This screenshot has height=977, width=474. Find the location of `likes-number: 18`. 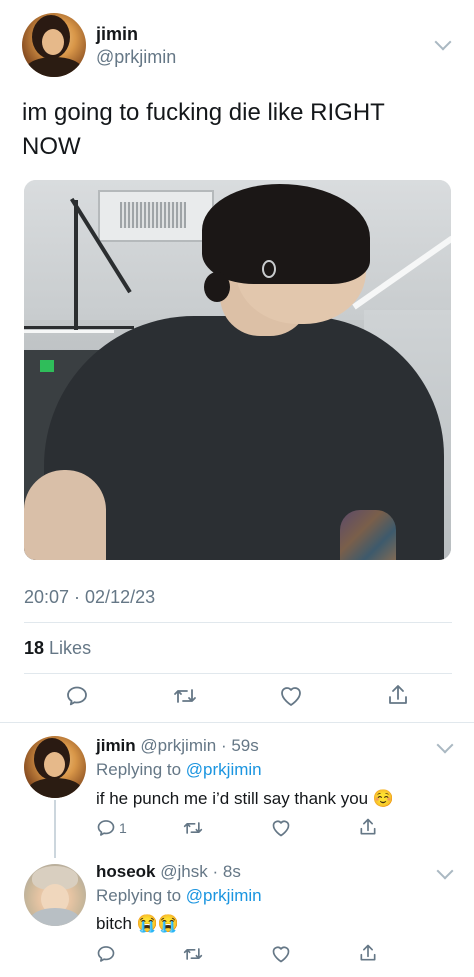

likes-number: 18 is located at coordinates (34, 648).